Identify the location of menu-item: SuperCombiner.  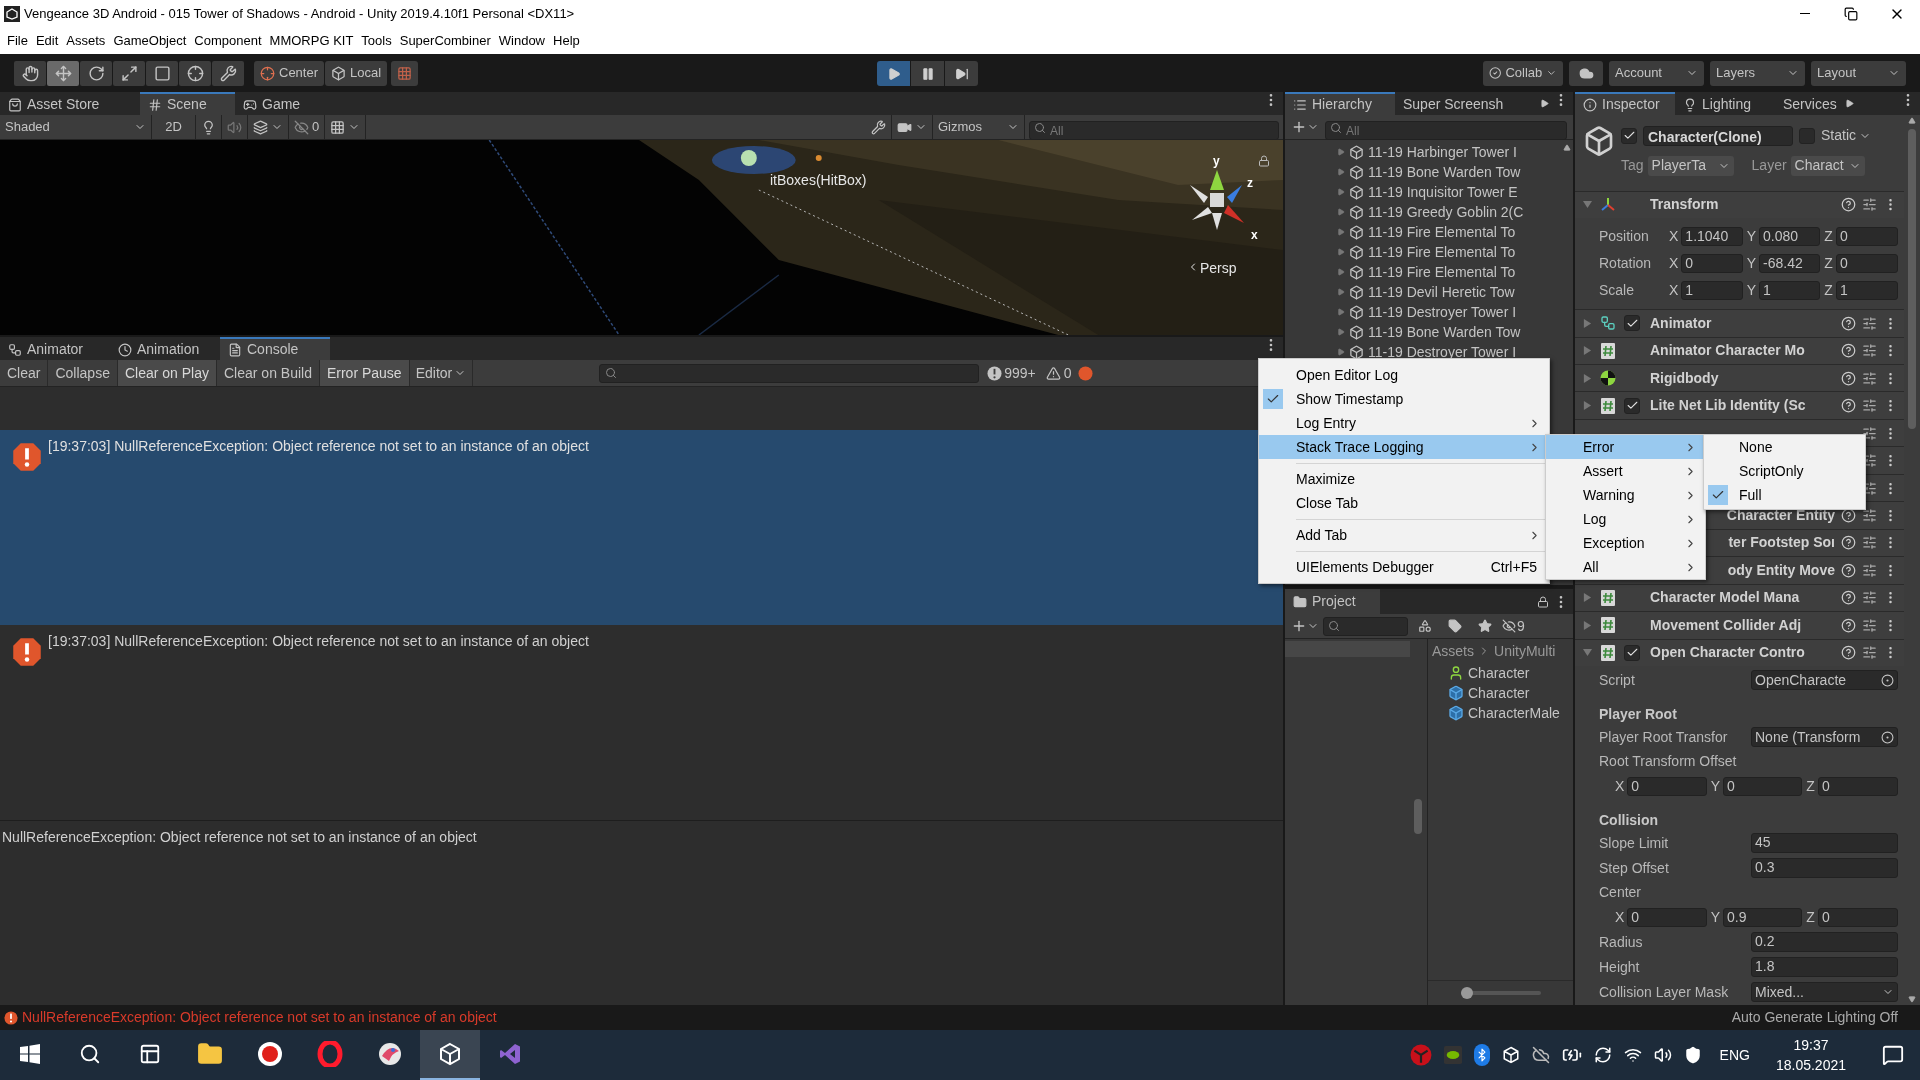
(445, 40).